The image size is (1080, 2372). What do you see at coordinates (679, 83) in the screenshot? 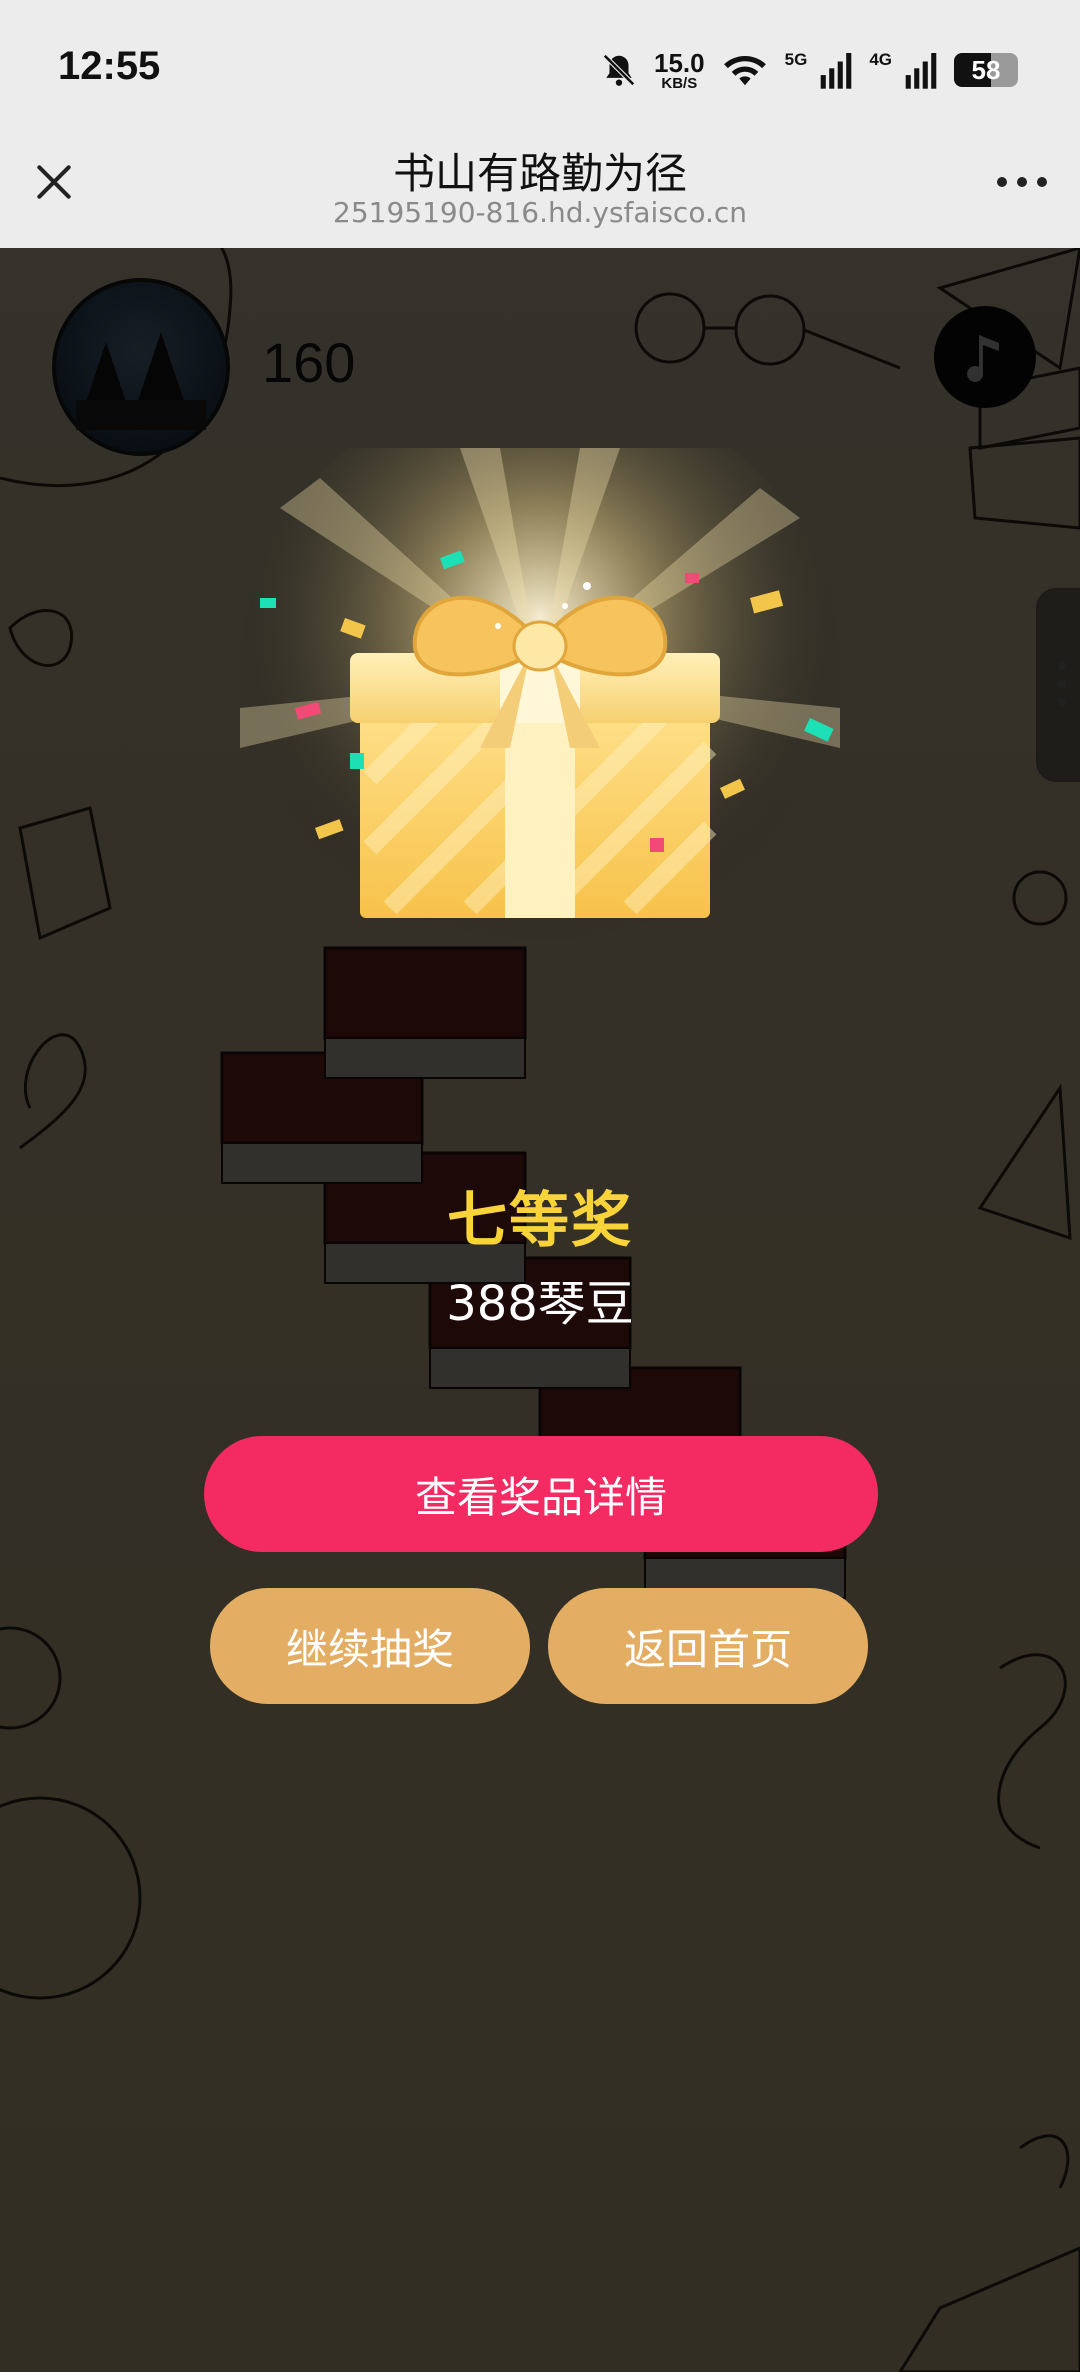
I see `network-speed-unit: KB/S` at bounding box center [679, 83].